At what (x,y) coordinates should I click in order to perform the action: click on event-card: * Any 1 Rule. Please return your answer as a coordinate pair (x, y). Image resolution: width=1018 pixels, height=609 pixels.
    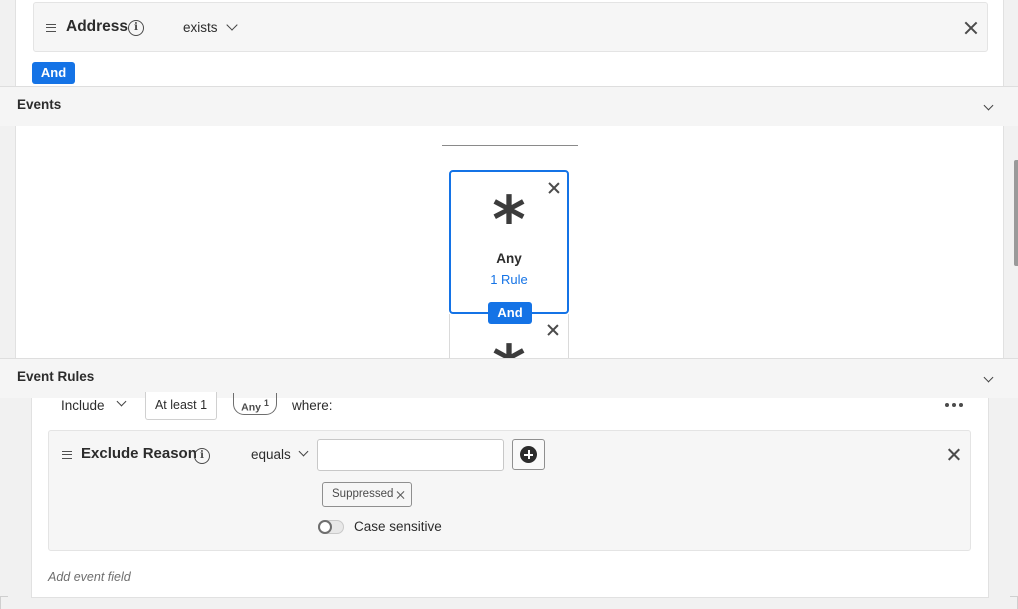
    Looking at the image, I should click on (509, 242).